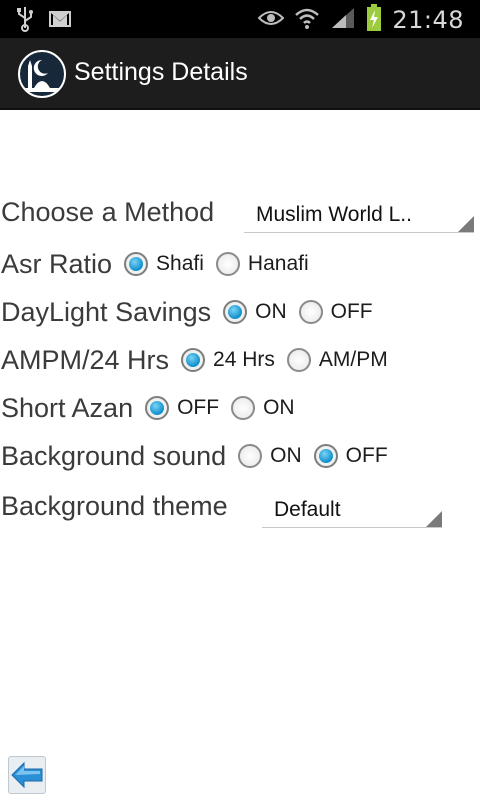 The width and height of the screenshot is (480, 800). I want to click on background-sound-row: Background sound ON OFF, so click(200, 456).